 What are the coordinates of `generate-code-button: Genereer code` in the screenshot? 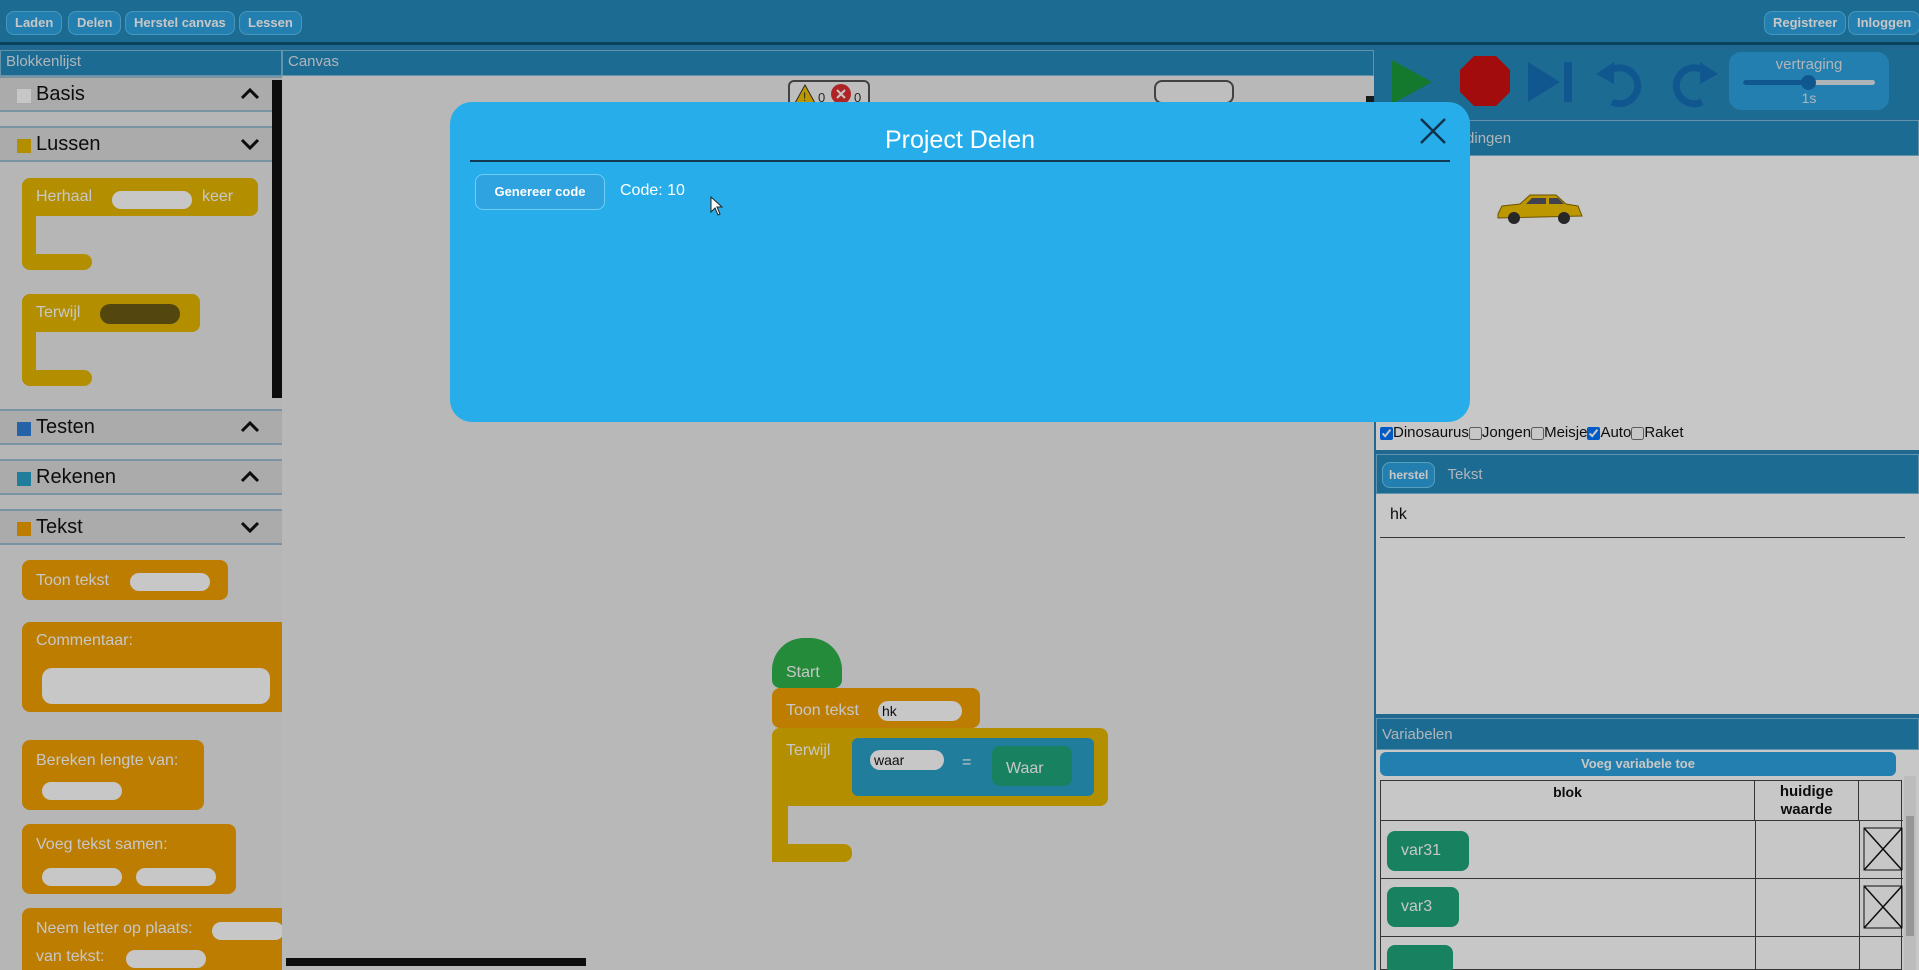 It's located at (540, 192).